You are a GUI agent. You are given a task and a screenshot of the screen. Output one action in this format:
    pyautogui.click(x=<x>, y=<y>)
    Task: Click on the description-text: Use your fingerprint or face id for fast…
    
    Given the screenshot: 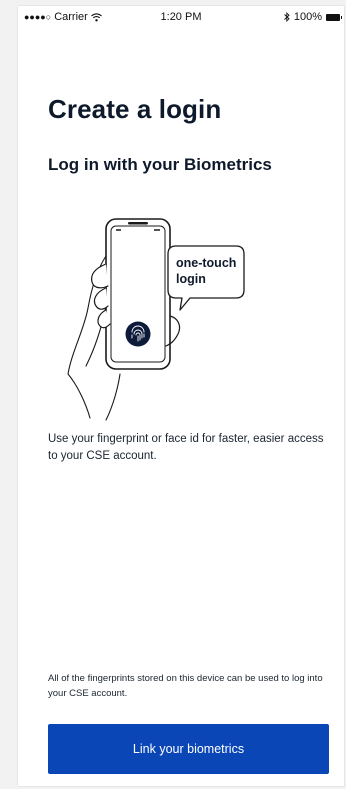 What is the action you would take?
    pyautogui.click(x=186, y=447)
    